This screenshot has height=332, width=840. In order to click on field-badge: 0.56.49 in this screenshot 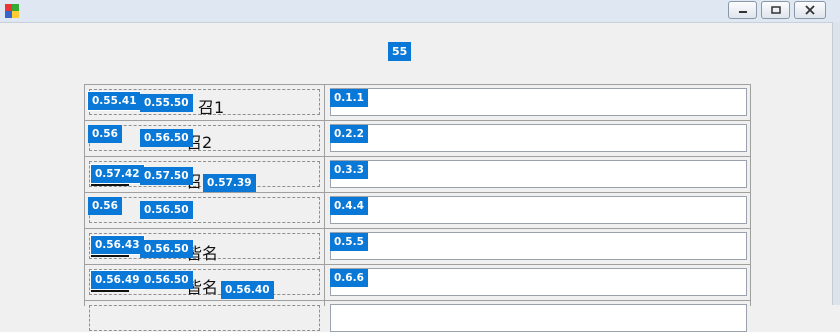, I will do `click(117, 280)`.